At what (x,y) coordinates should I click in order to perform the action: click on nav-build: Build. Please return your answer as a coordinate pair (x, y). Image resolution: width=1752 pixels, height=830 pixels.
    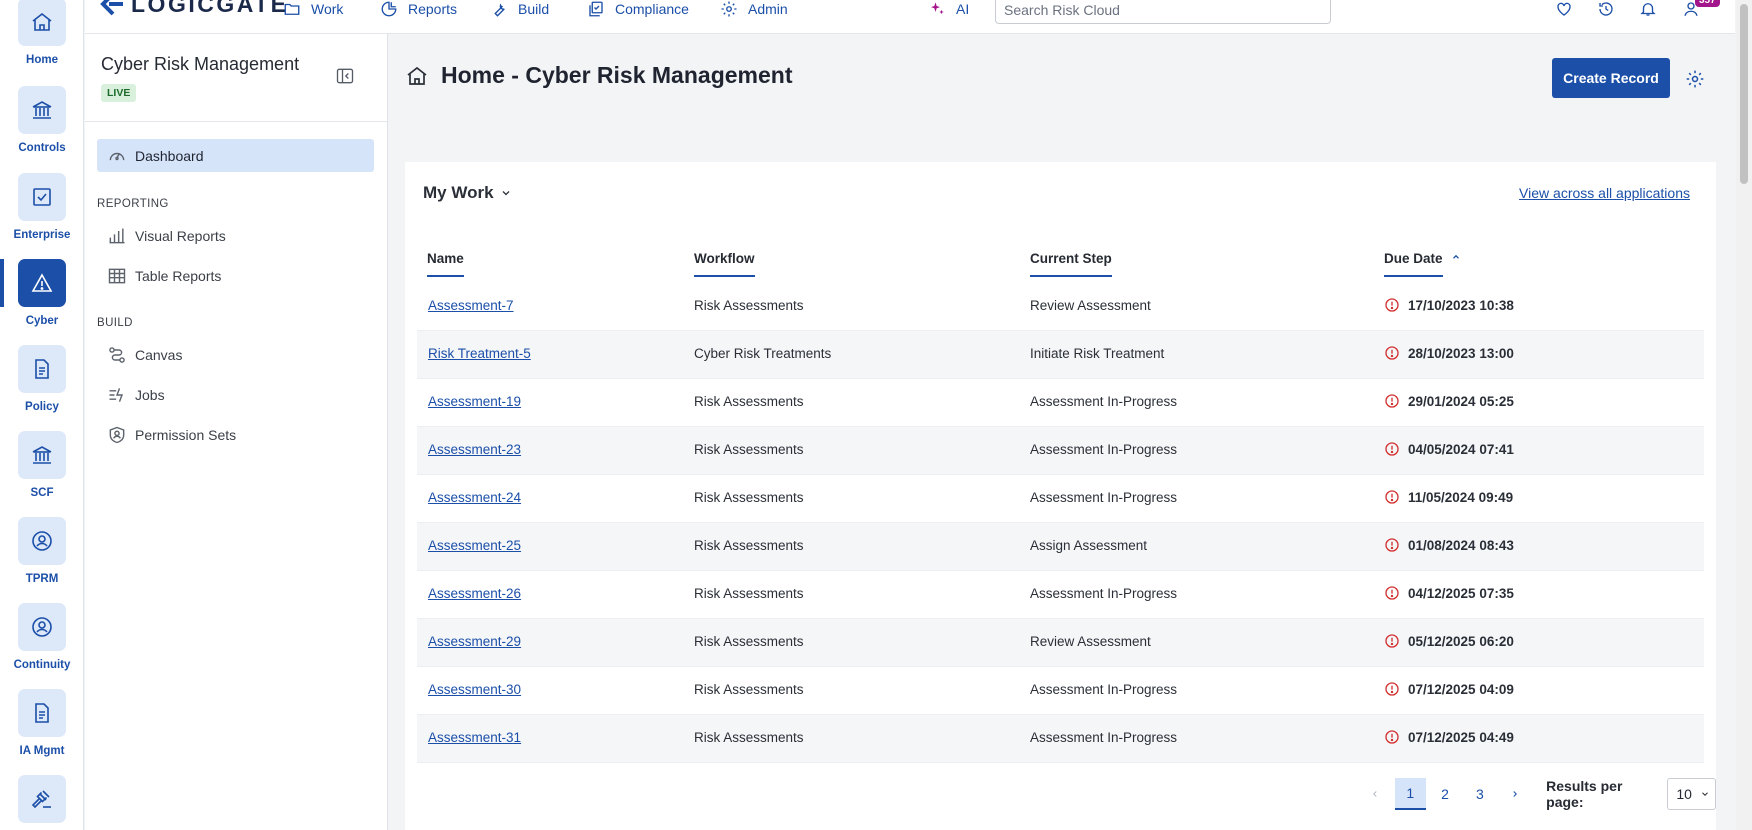
    Looking at the image, I should click on (519, 9).